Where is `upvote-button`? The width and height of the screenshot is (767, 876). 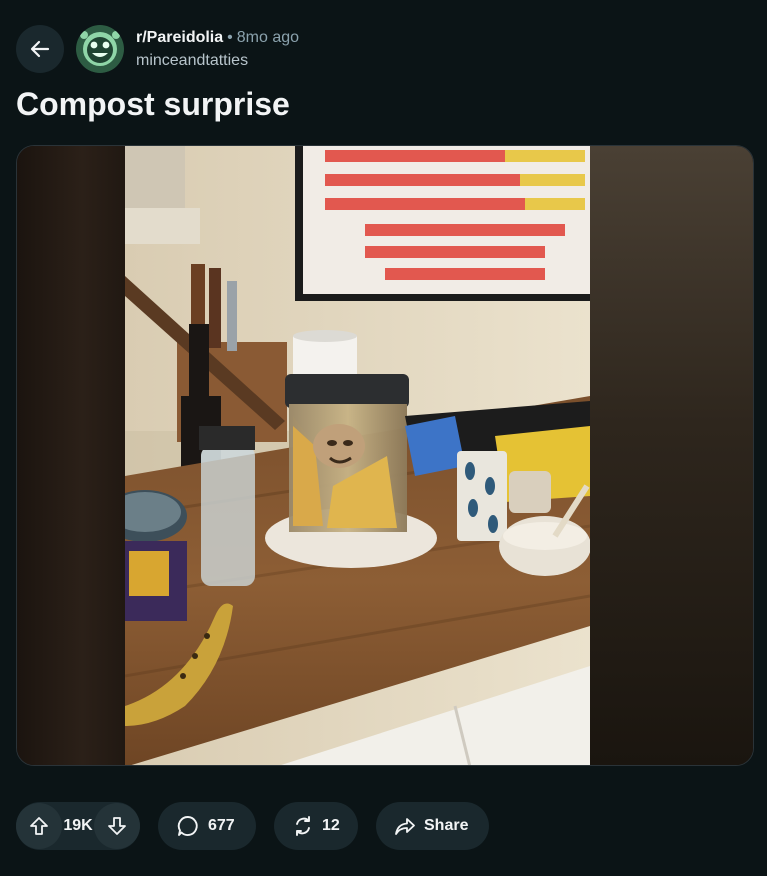
upvote-button is located at coordinates (39, 826).